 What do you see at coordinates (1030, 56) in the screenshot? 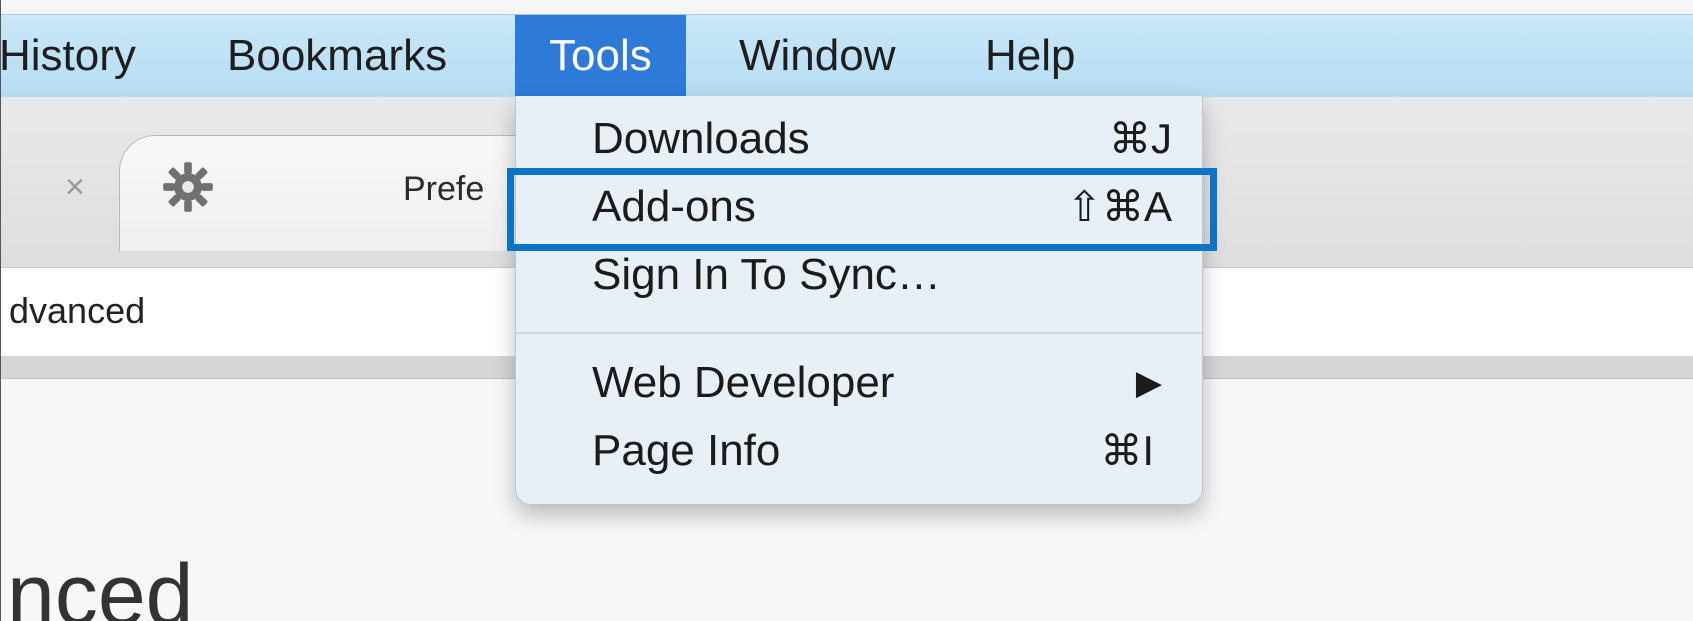
I see `menu-help: Help` at bounding box center [1030, 56].